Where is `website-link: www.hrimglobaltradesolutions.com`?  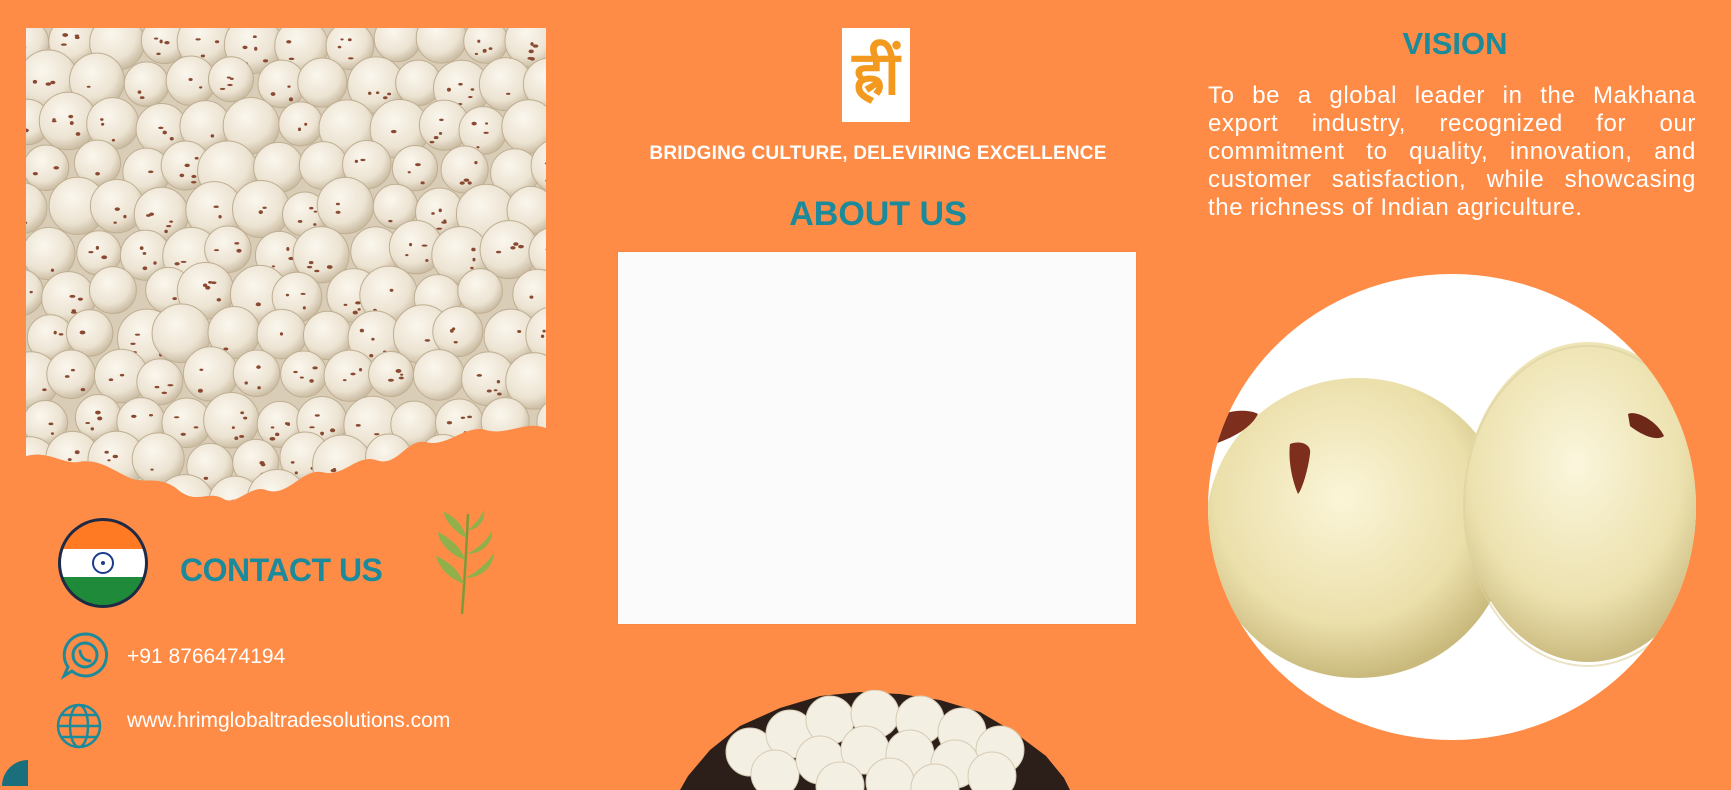 website-link: www.hrimglobaltradesolutions.com is located at coordinates (288, 721).